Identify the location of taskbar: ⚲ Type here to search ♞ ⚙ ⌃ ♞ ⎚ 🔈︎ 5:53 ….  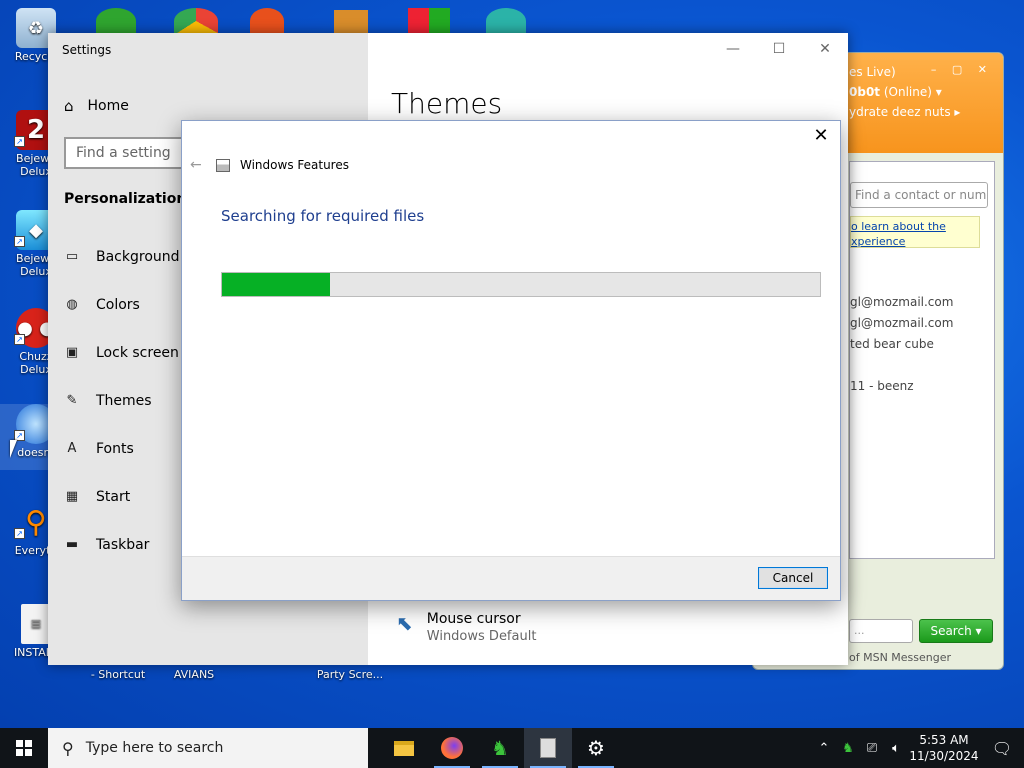
(512, 748).